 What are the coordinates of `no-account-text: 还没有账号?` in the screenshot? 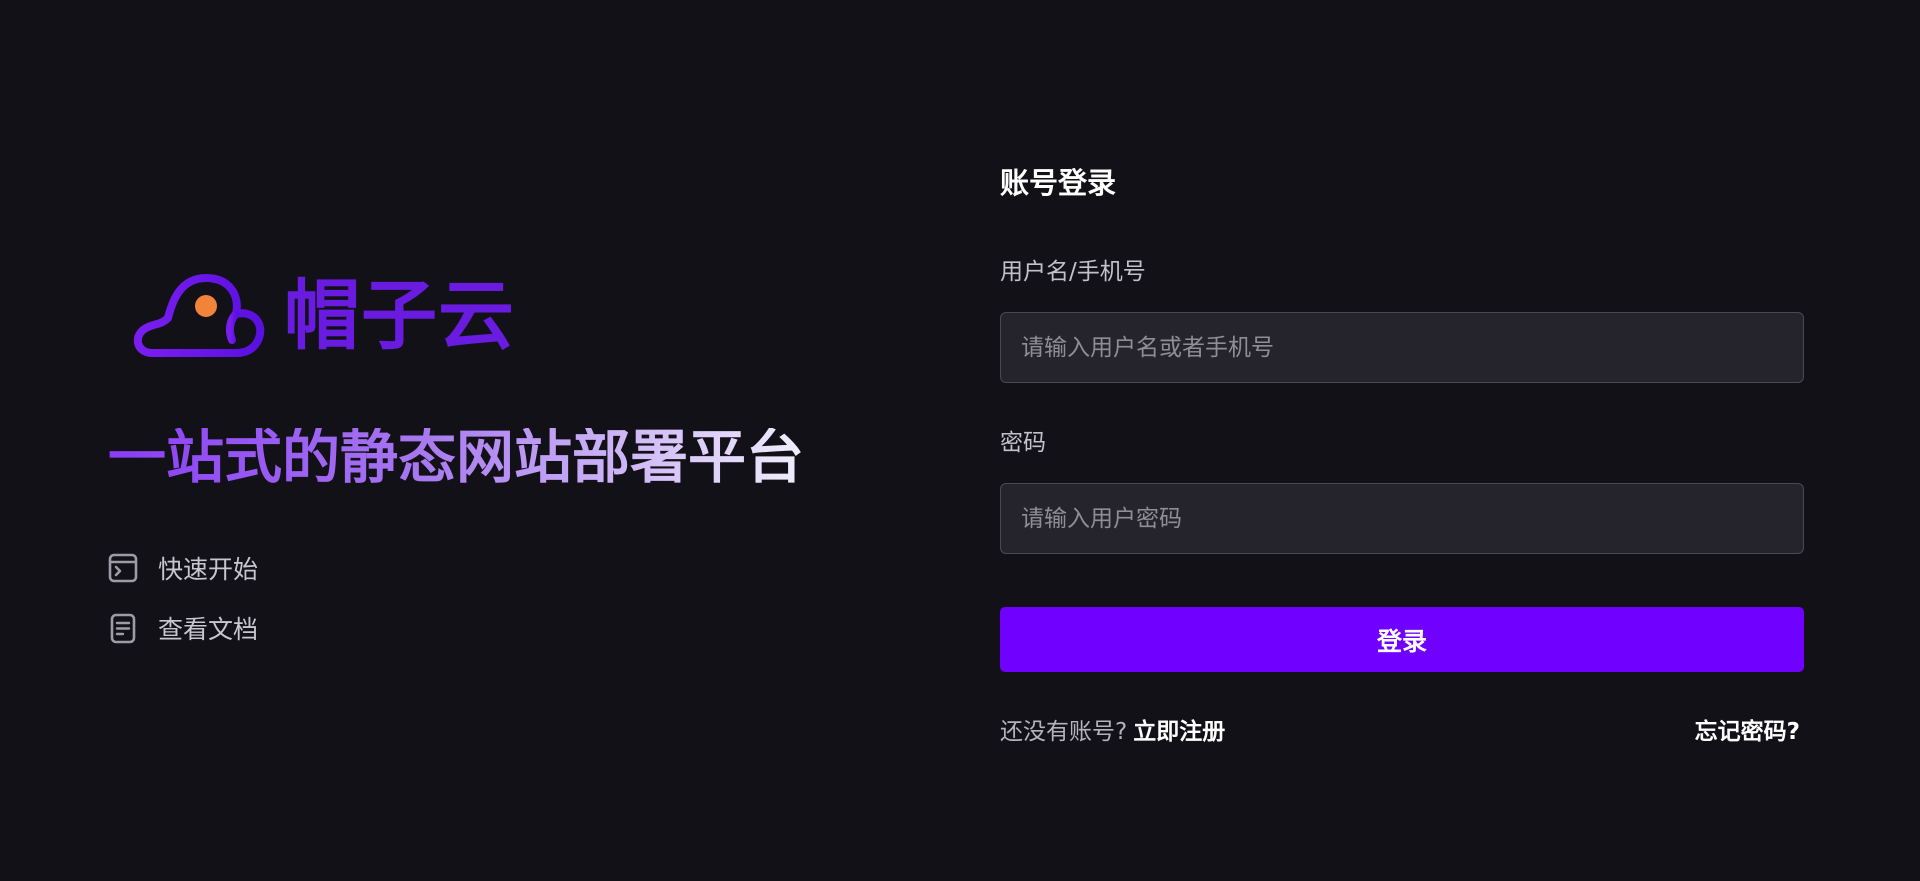 It's located at (1064, 732).